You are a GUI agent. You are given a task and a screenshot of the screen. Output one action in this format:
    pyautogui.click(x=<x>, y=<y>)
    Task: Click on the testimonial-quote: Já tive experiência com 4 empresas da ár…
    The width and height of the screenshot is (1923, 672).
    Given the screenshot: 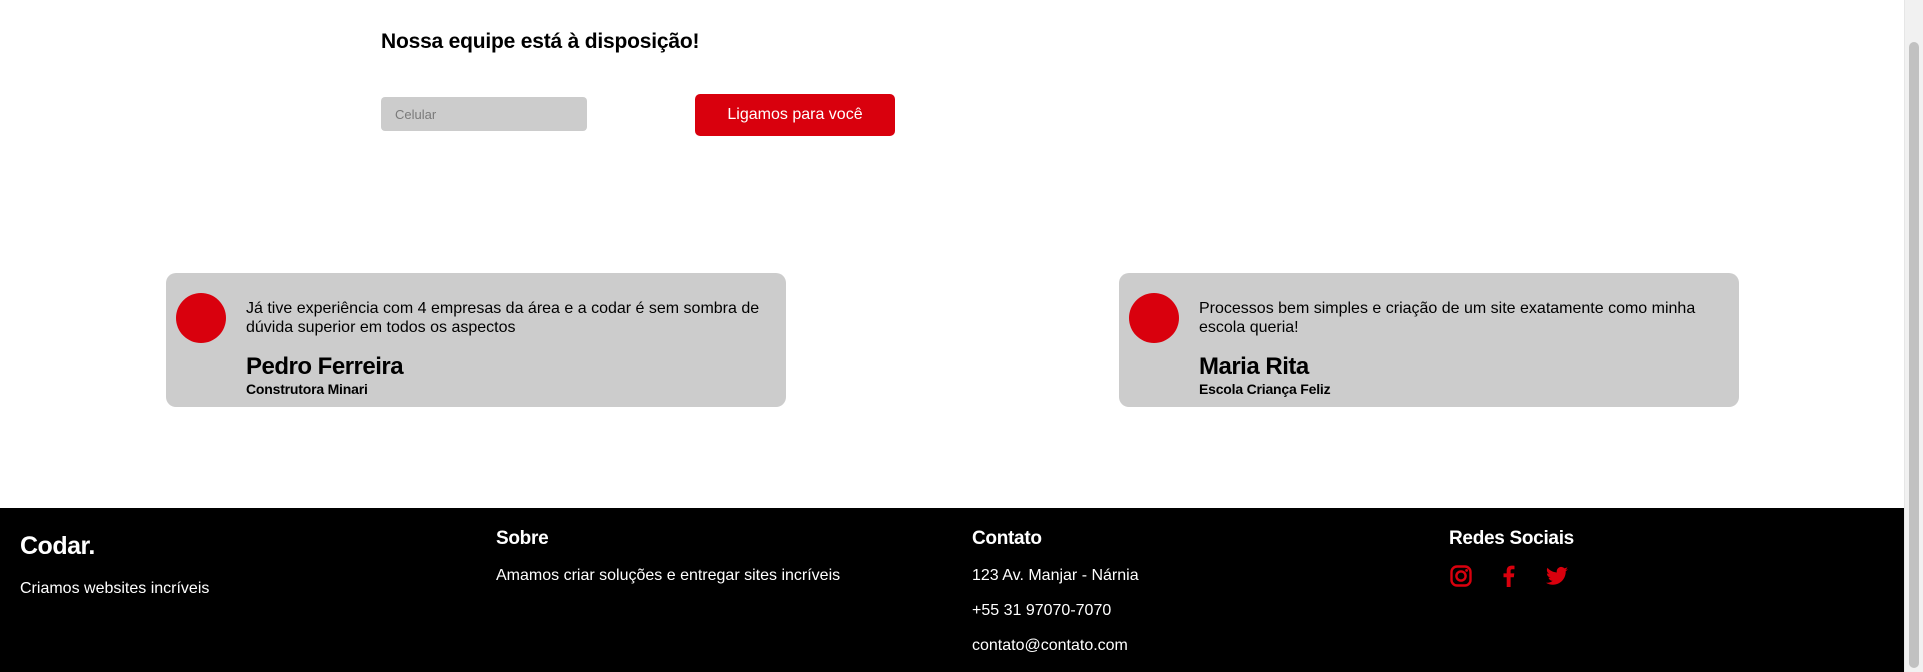 What is the action you would take?
    pyautogui.click(x=503, y=318)
    